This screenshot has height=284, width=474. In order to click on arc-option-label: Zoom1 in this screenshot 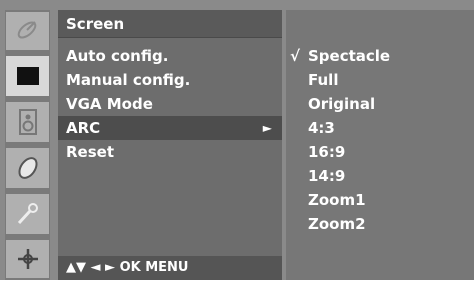, I will do `click(337, 200)`.